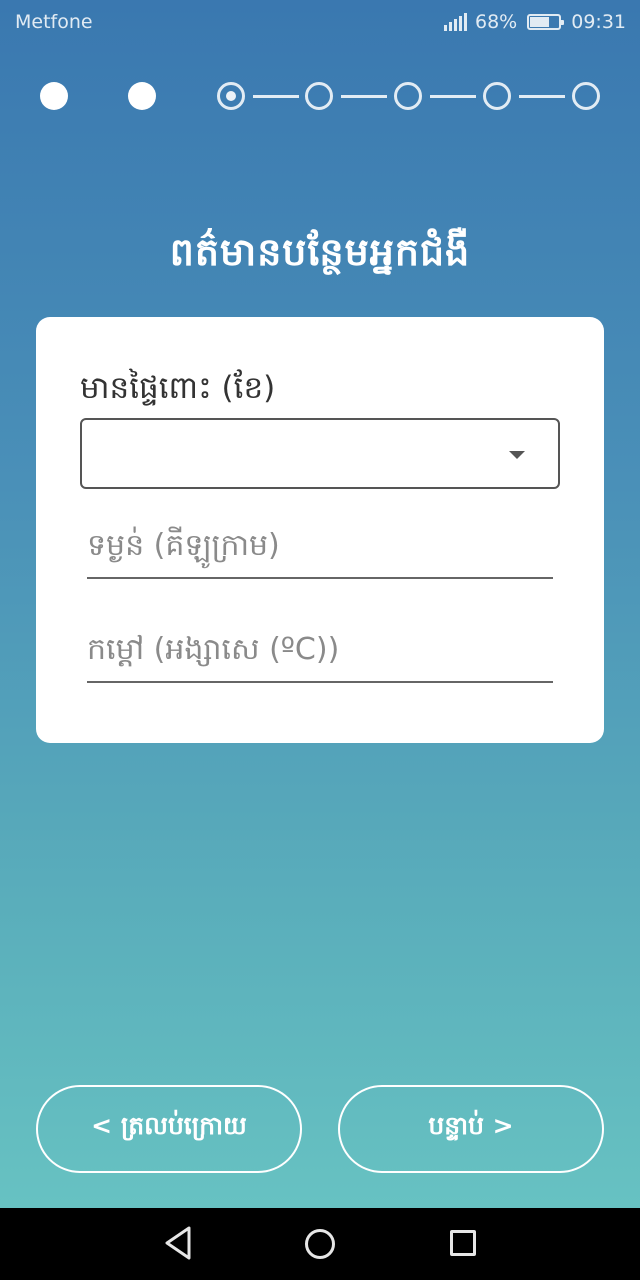  I want to click on back-triangle-icon, so click(178, 1245).